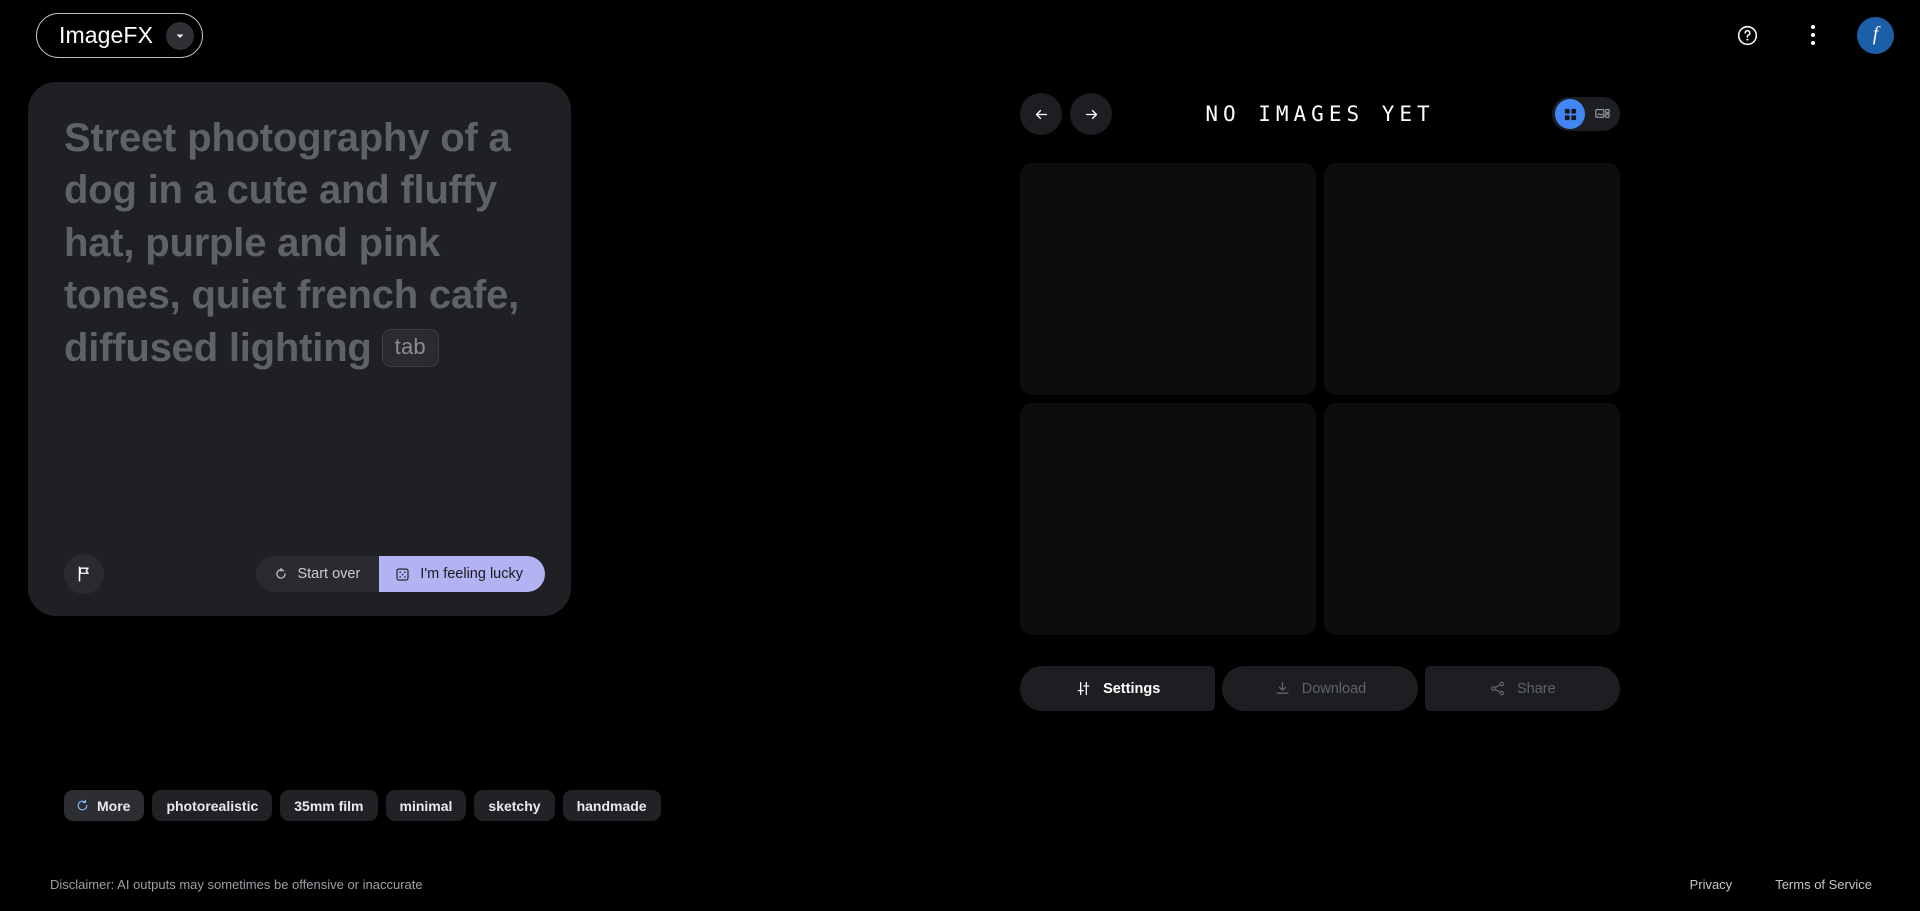  What do you see at coordinates (1083, 688) in the screenshot?
I see `tune-icon` at bounding box center [1083, 688].